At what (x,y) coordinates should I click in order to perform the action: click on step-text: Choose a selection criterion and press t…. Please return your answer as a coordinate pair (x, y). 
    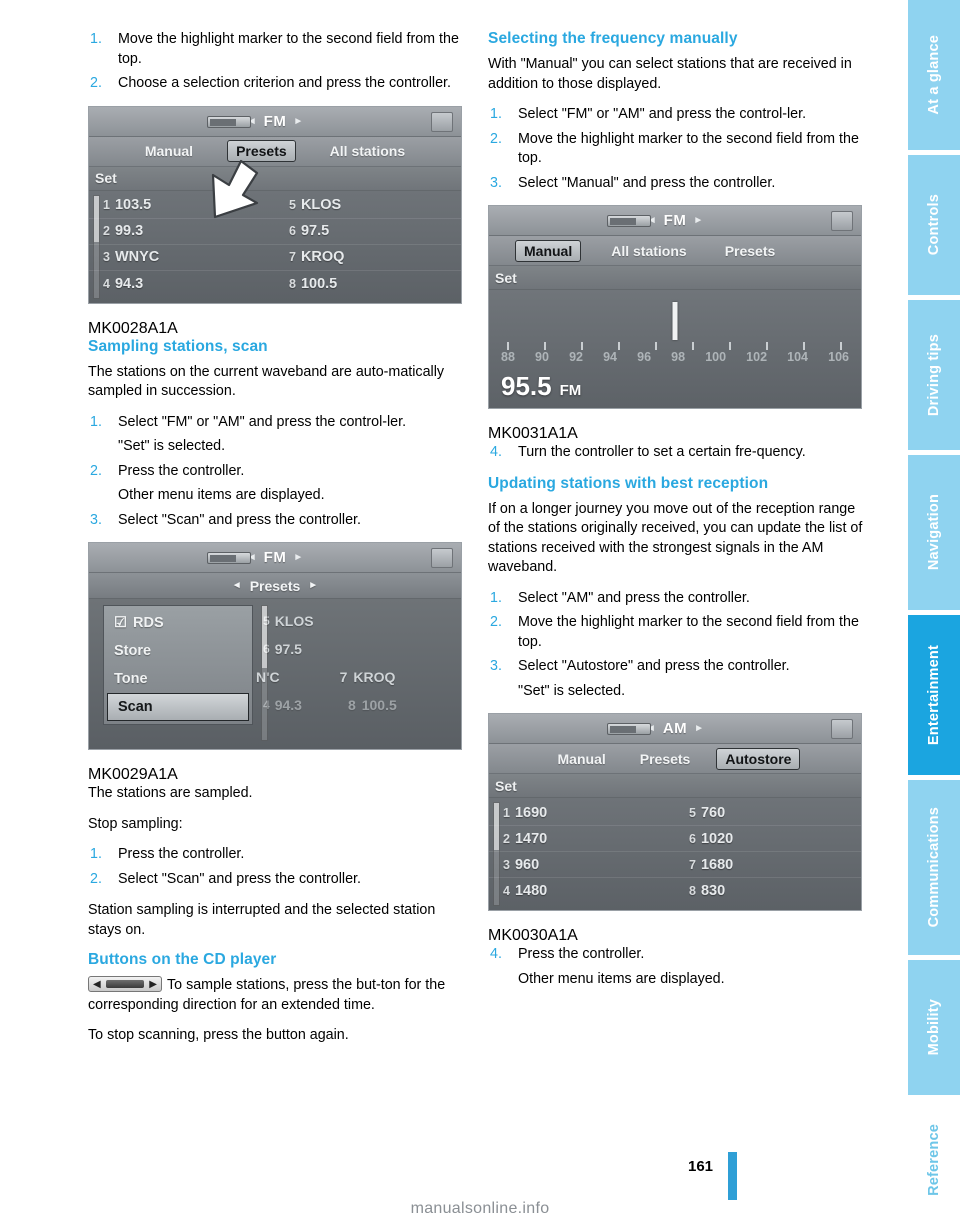
    Looking at the image, I should click on (284, 83).